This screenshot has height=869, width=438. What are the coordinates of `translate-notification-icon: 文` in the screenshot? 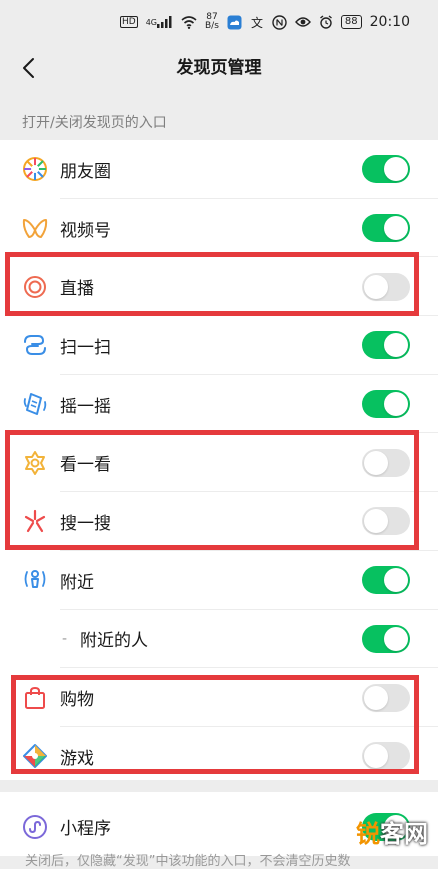 It's located at (257, 22).